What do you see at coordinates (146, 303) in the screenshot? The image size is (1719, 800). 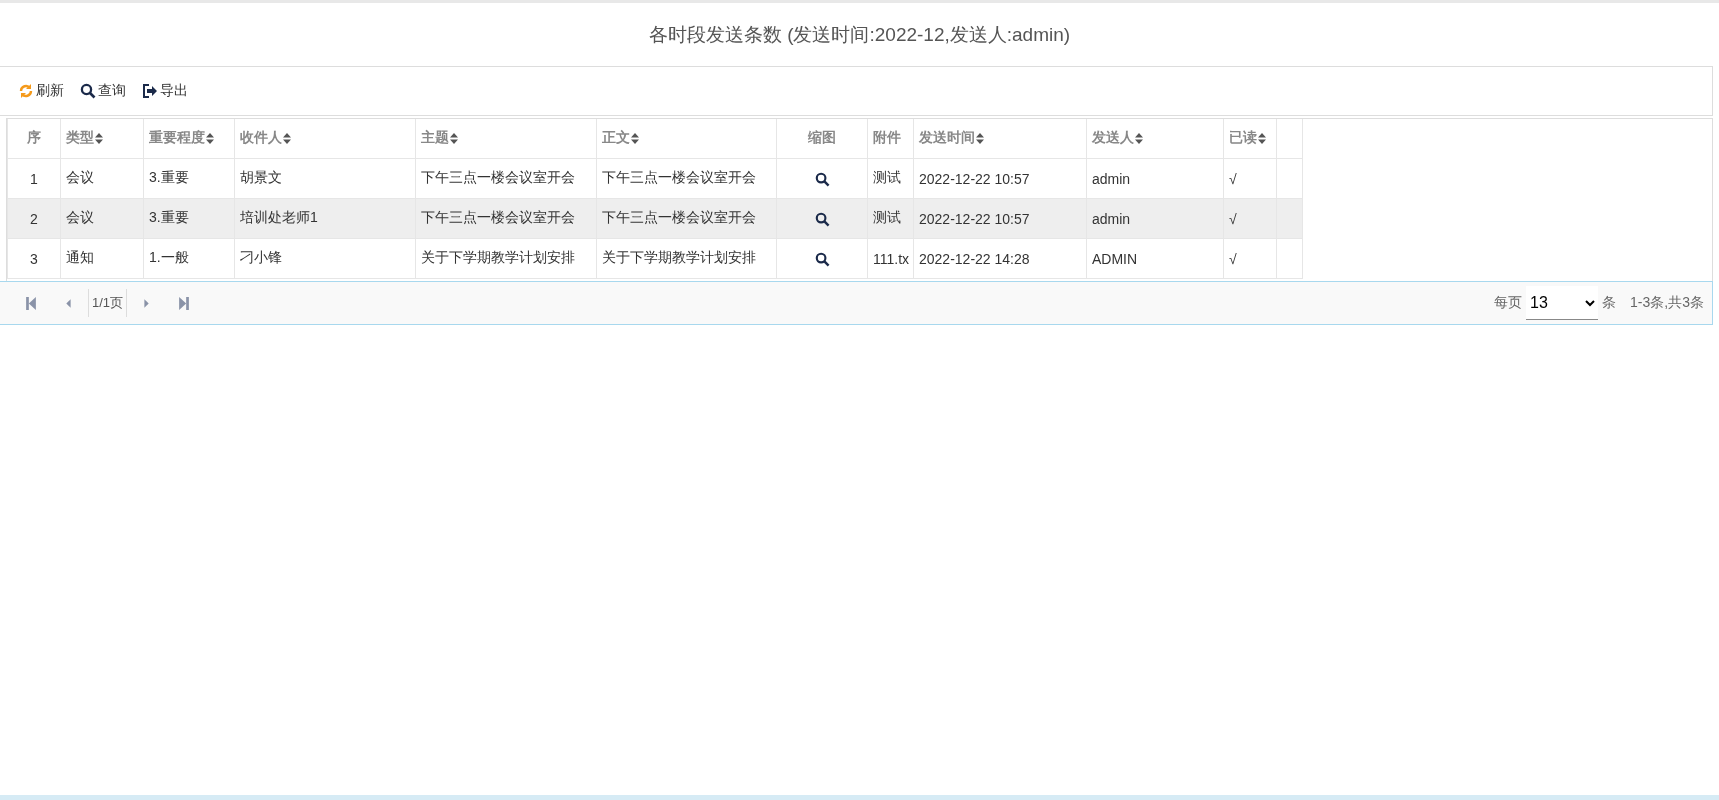 I see `next-page-icon` at bounding box center [146, 303].